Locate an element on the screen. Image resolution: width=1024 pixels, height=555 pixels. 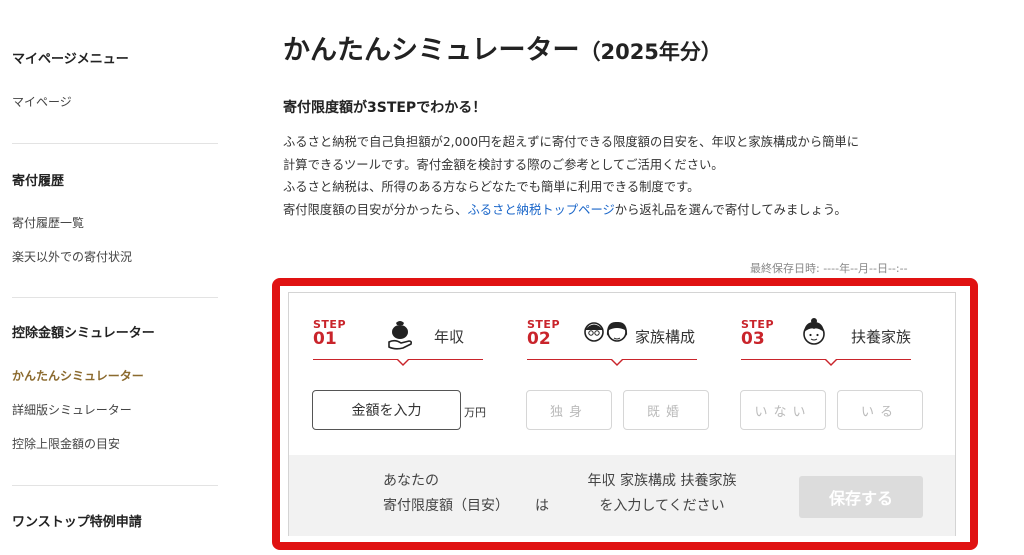
step-income: STEP 01 年収 is located at coordinates (398, 343).